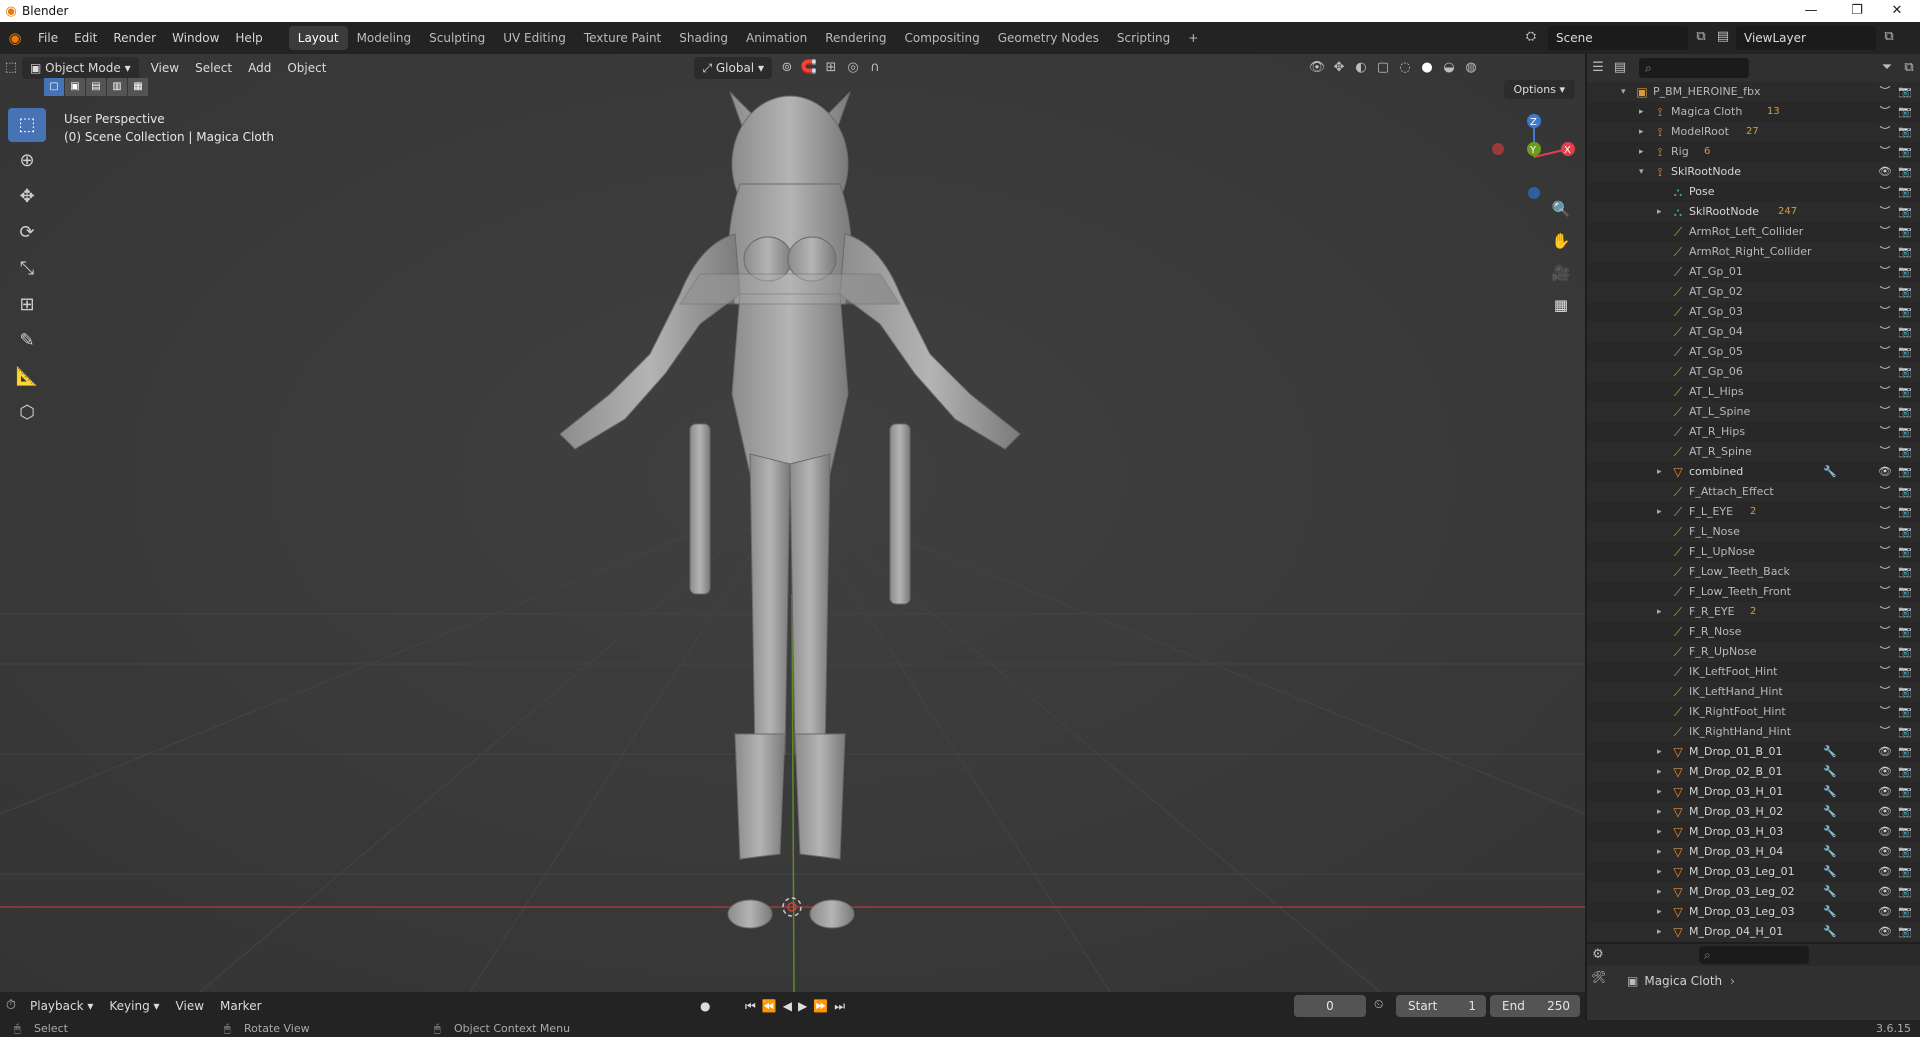 The image size is (1920, 1037). Describe the element at coordinates (1909, 68) in the screenshot. I see `new-collection-icon: ⧉` at that location.